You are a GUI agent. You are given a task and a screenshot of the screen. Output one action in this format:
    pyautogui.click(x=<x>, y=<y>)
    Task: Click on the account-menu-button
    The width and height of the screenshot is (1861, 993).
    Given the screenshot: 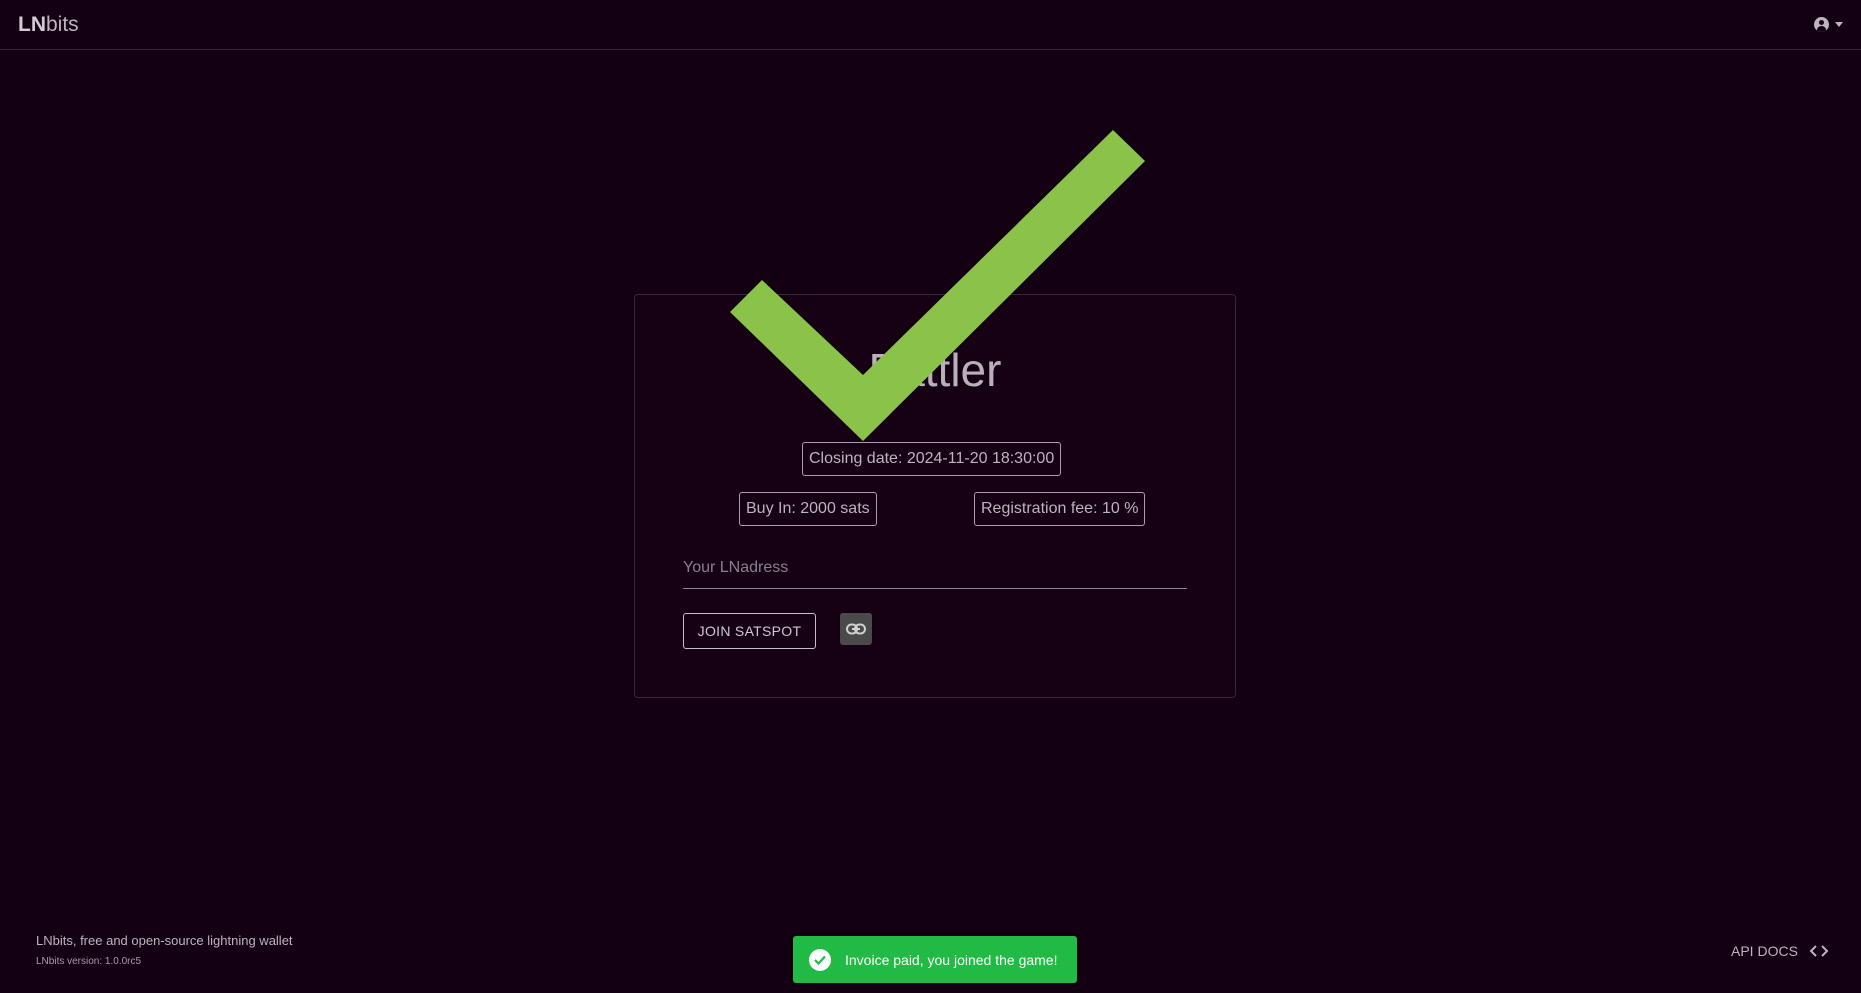 What is the action you would take?
    pyautogui.click(x=1828, y=24)
    